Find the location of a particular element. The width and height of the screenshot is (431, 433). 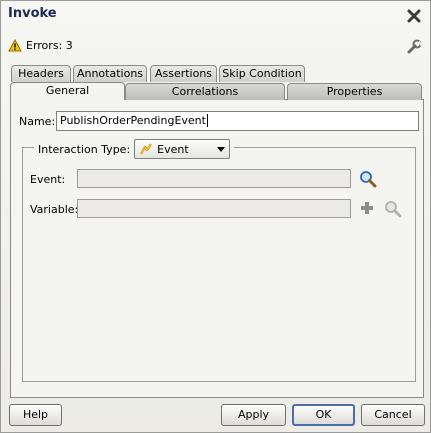

ok-button: OK is located at coordinates (323, 415).